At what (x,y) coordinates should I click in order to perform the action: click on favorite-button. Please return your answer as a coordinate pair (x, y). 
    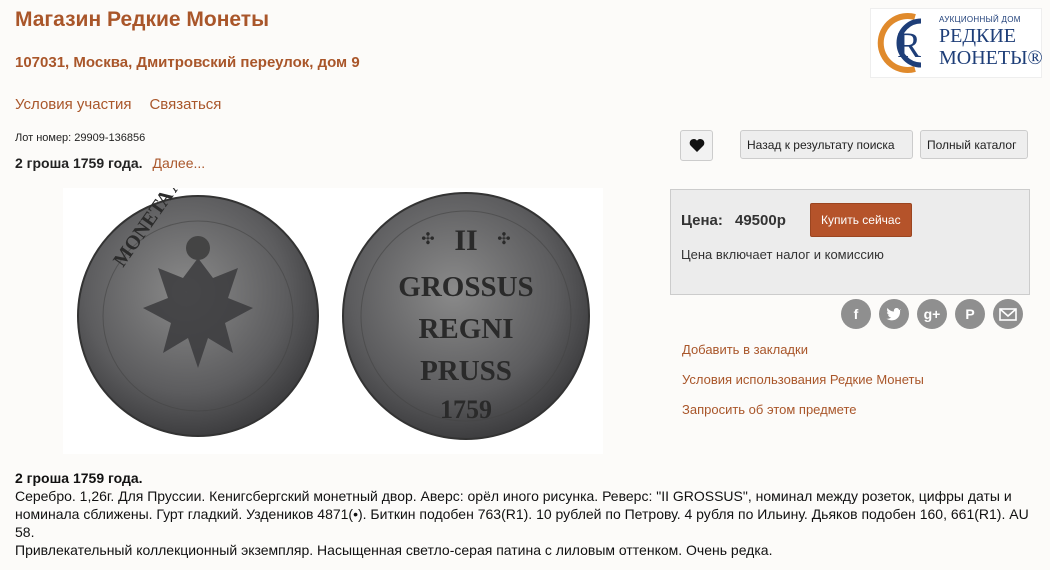
    Looking at the image, I should click on (696, 145).